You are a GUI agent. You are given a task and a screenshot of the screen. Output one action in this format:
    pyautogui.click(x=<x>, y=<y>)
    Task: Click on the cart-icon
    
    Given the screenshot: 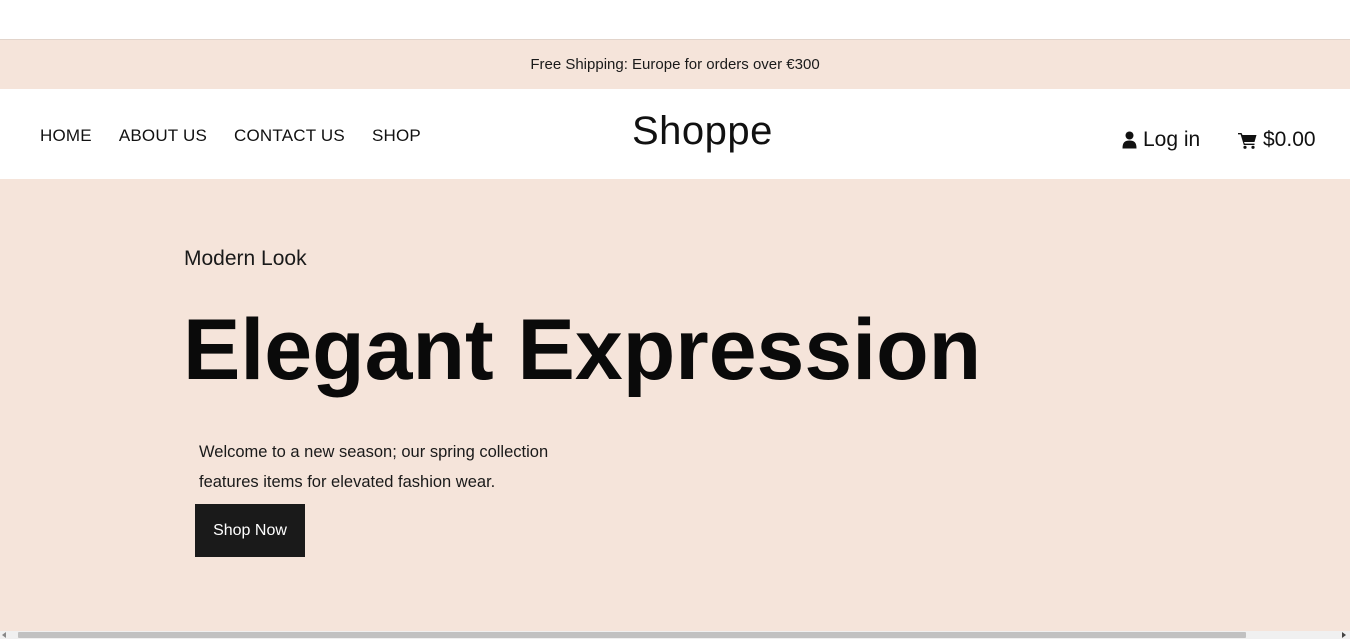 What is the action you would take?
    pyautogui.click(x=1247, y=140)
    